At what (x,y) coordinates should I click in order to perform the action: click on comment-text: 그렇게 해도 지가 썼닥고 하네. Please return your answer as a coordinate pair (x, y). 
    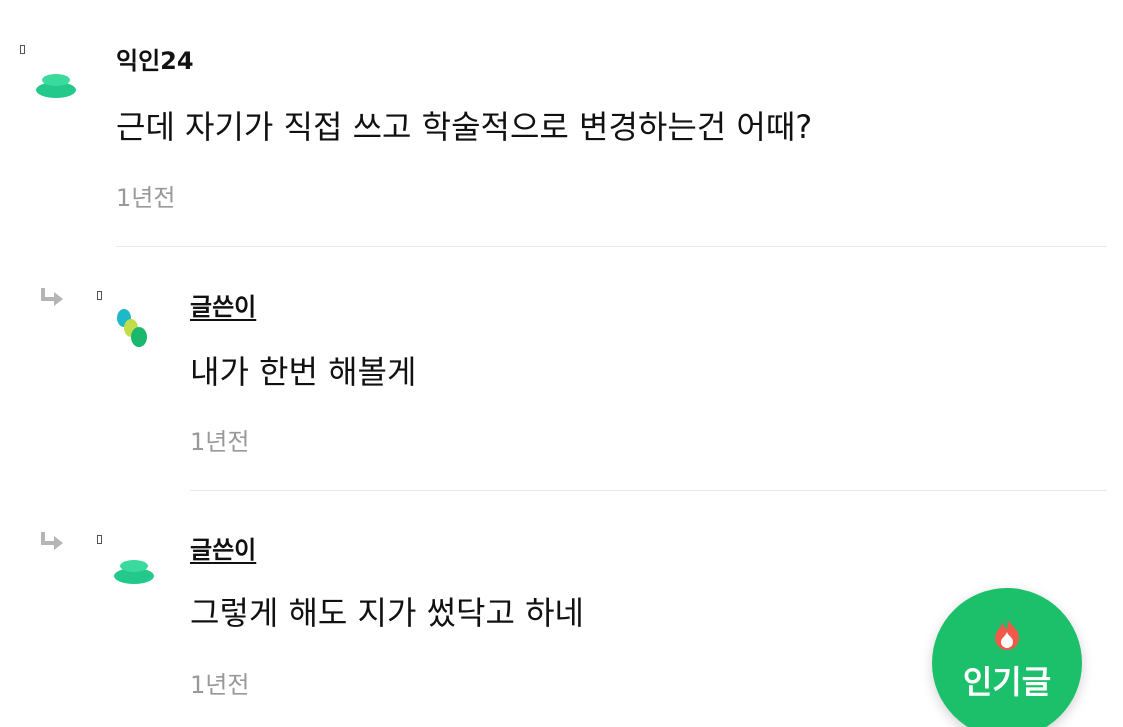
    Looking at the image, I should click on (387, 613).